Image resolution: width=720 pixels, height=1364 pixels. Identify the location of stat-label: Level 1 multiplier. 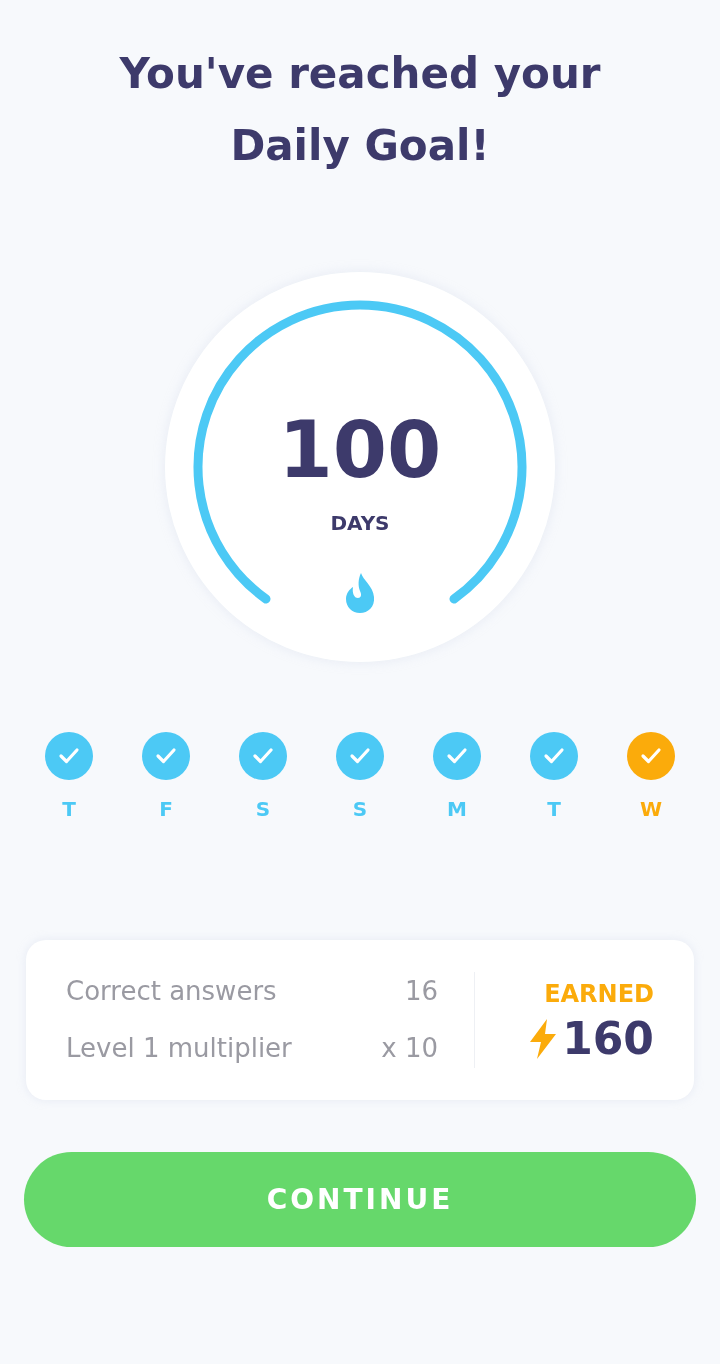
(179, 1048).